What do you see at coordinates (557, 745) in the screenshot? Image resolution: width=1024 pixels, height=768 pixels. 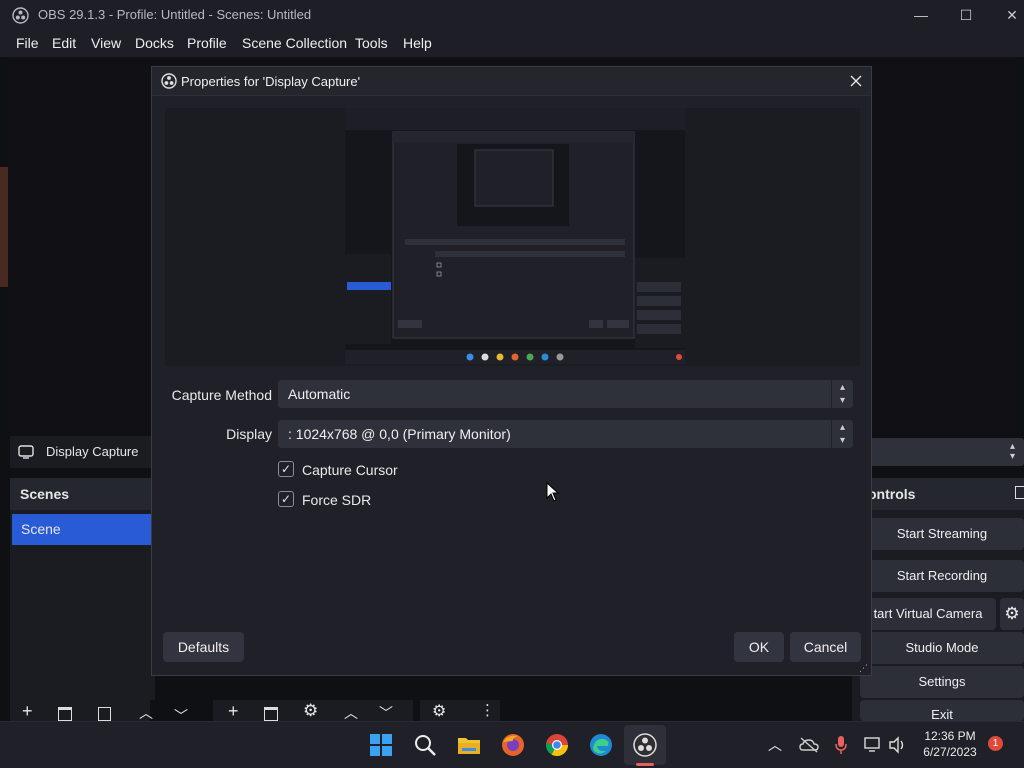 I see `chrome-icon` at bounding box center [557, 745].